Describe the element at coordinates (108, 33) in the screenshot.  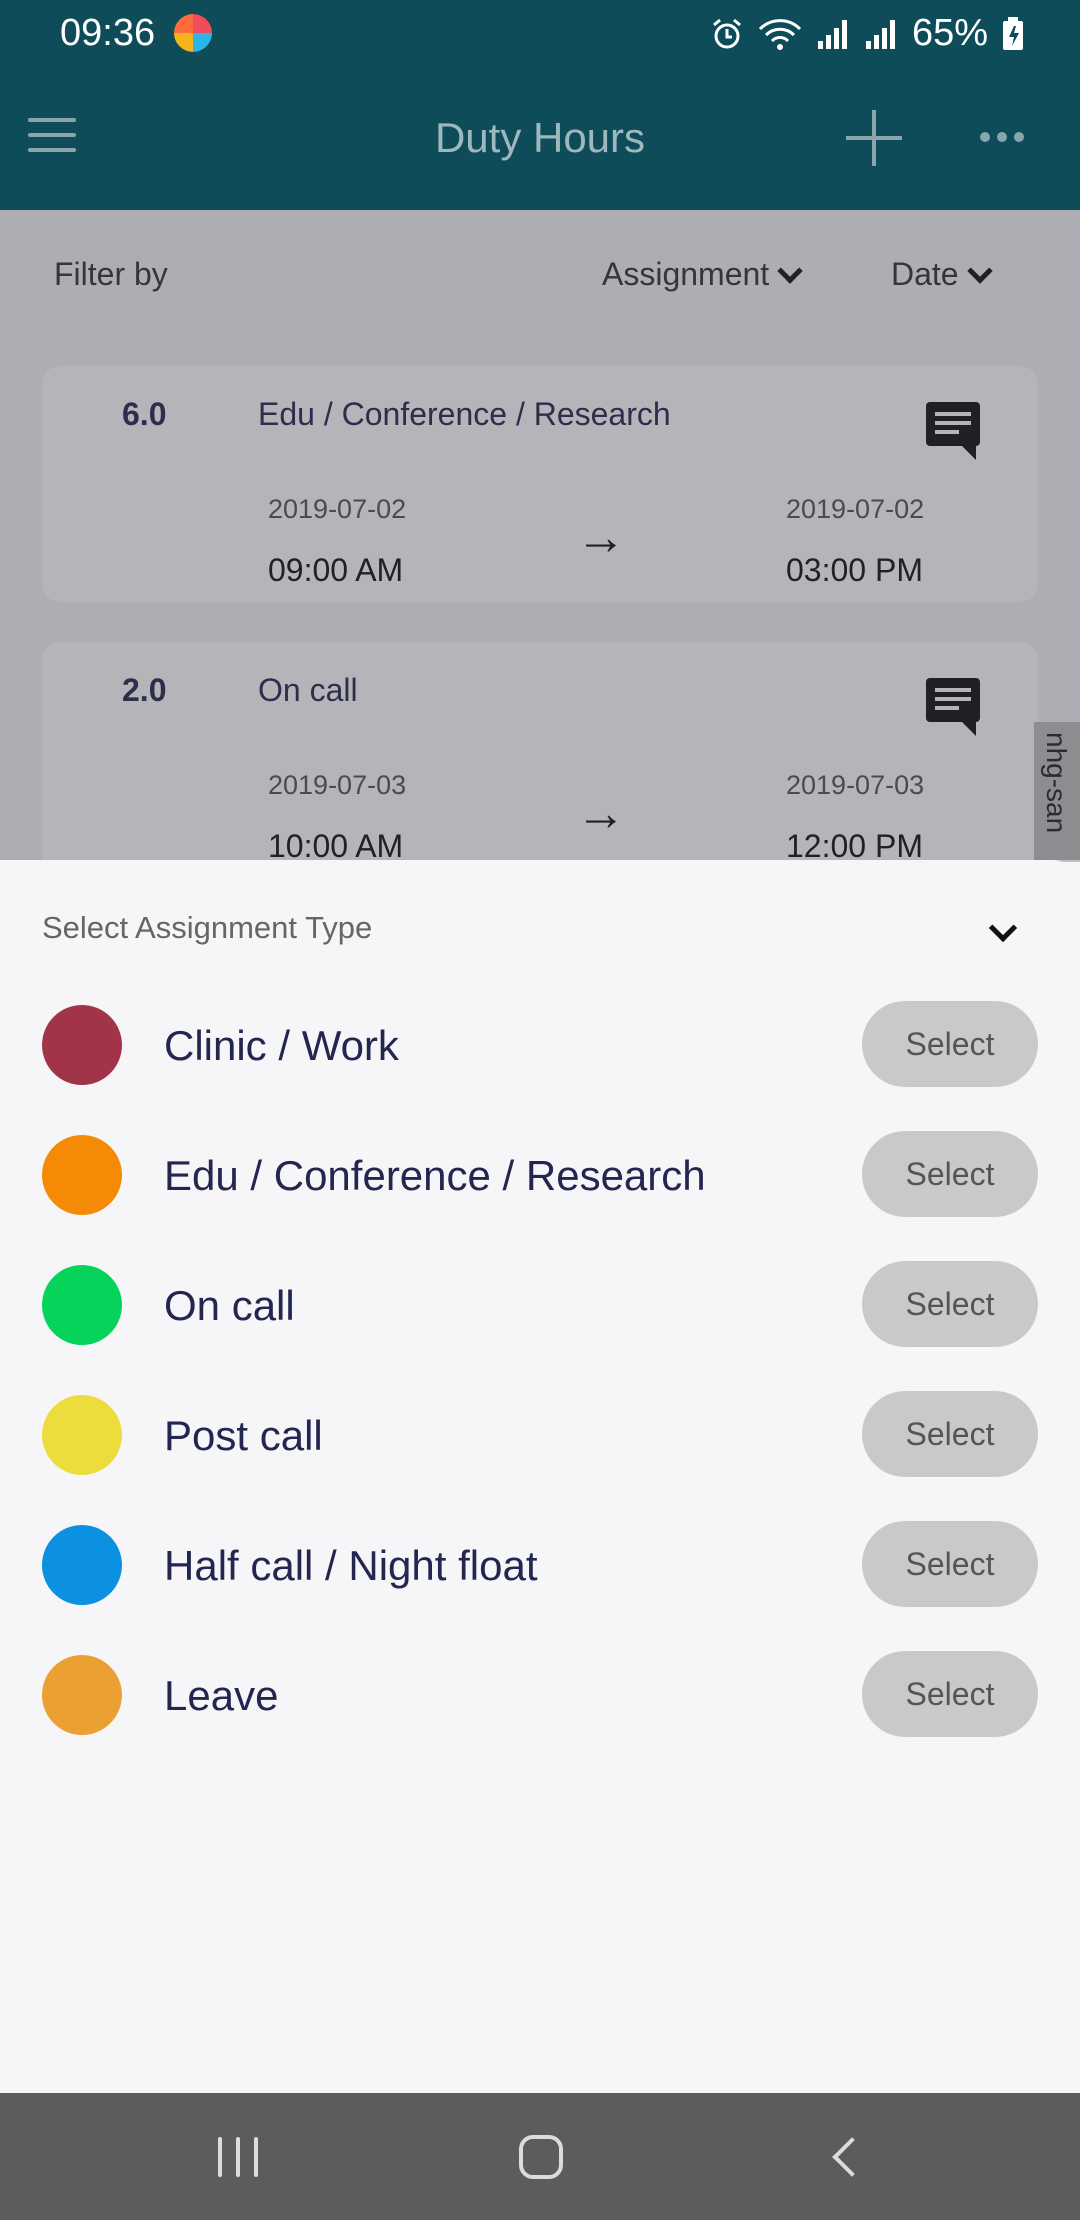
I see `status-time: 09:36` at that location.